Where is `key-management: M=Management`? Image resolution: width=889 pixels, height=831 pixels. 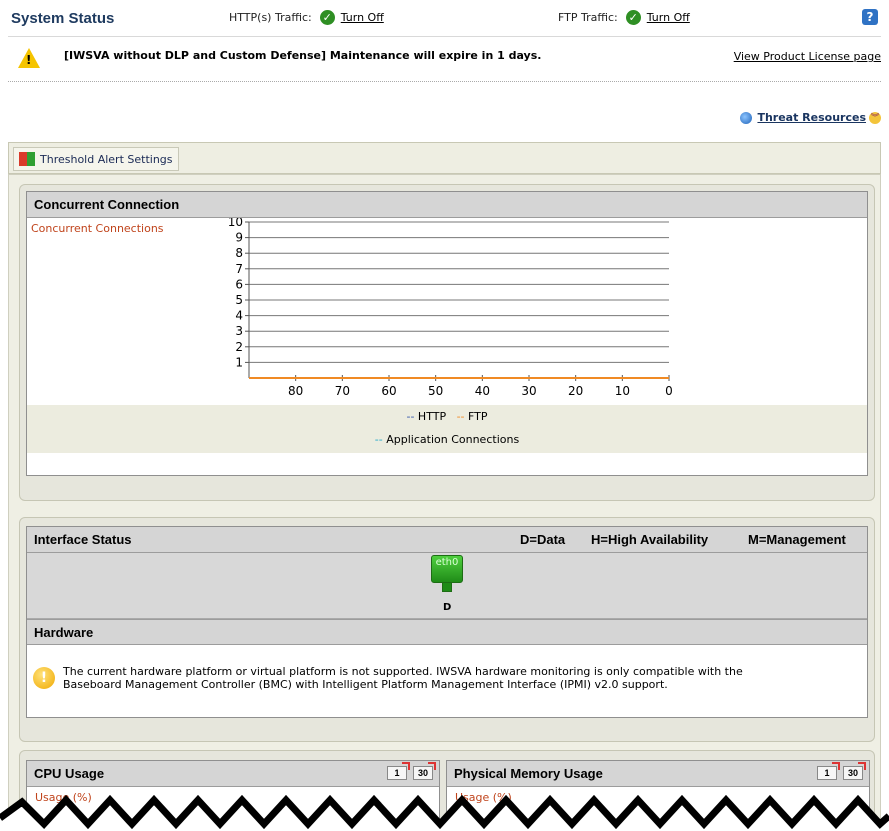 key-management: M=Management is located at coordinates (797, 539).